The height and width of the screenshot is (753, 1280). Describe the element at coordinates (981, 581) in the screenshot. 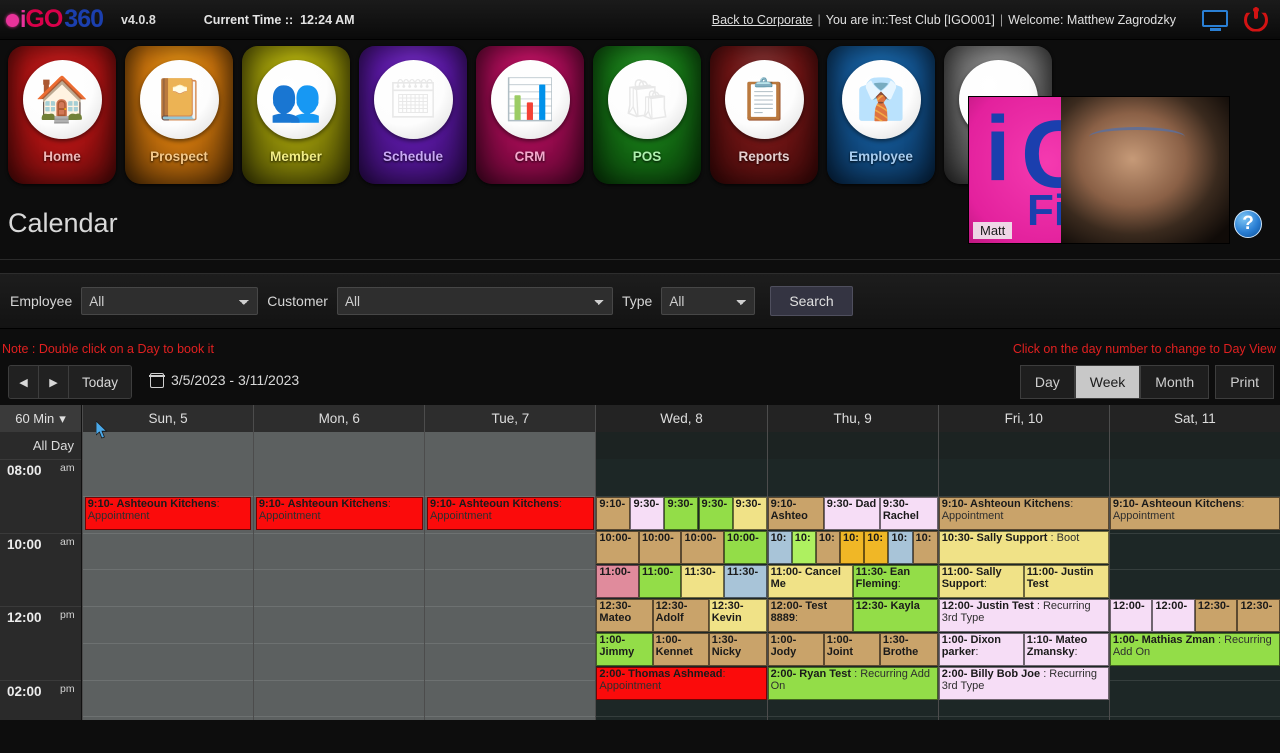

I see `calendar-event: 11:00- Sally Support:` at that location.